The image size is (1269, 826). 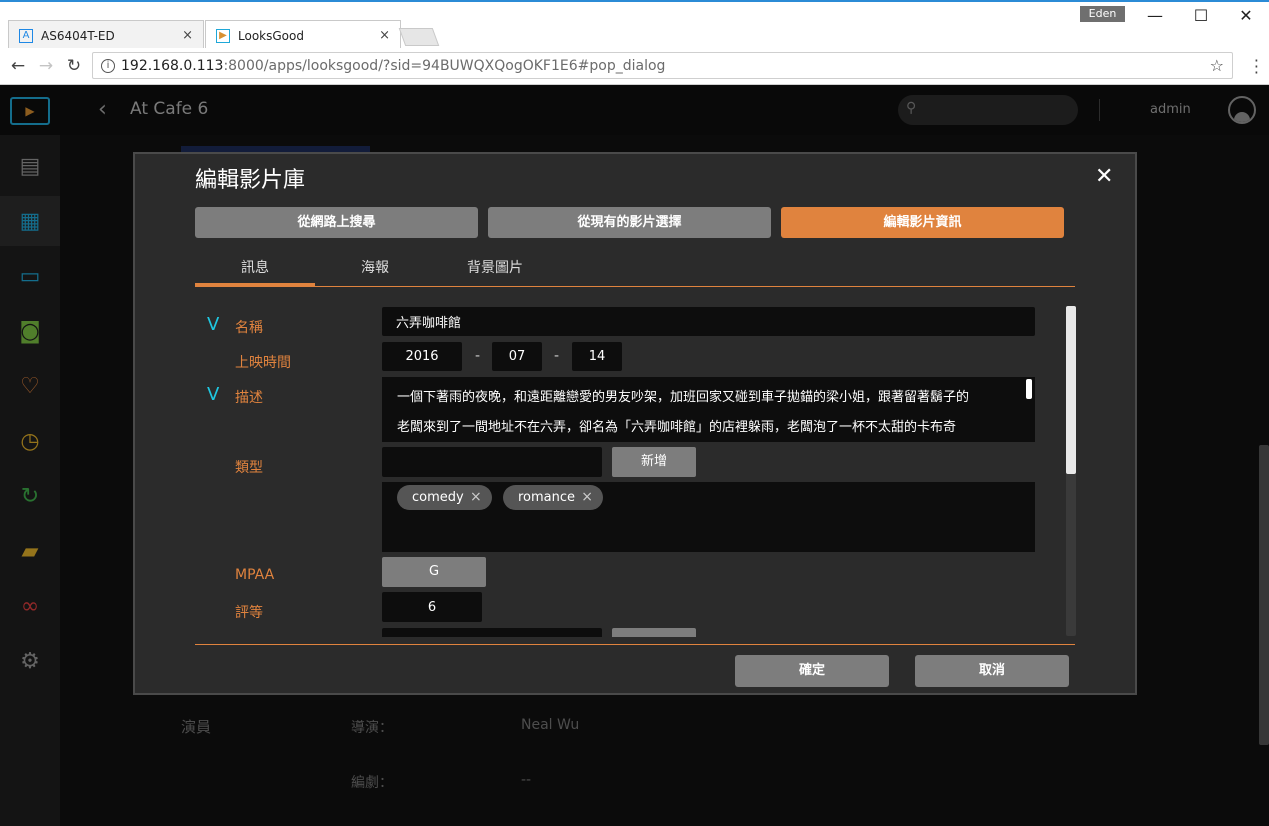 What do you see at coordinates (1201, 15) in the screenshot?
I see `maximize-icon: ☐` at bounding box center [1201, 15].